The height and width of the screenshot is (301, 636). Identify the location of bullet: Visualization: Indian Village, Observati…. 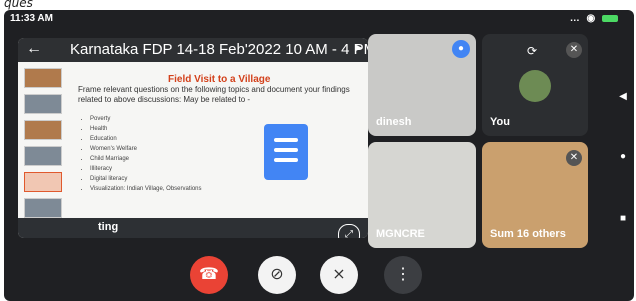
(146, 189).